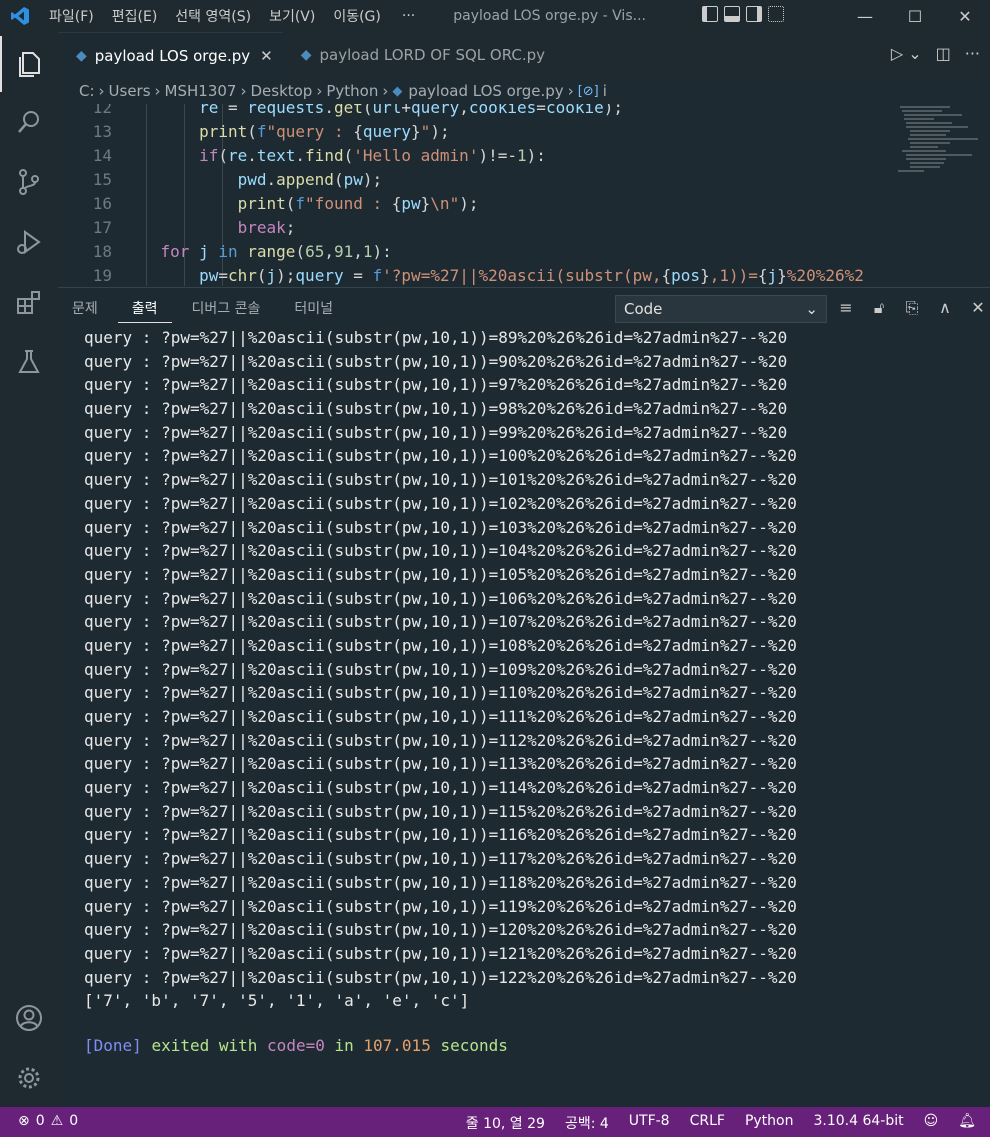  What do you see at coordinates (357, 16) in the screenshot?
I see `menu-go: 이동(G)` at bounding box center [357, 16].